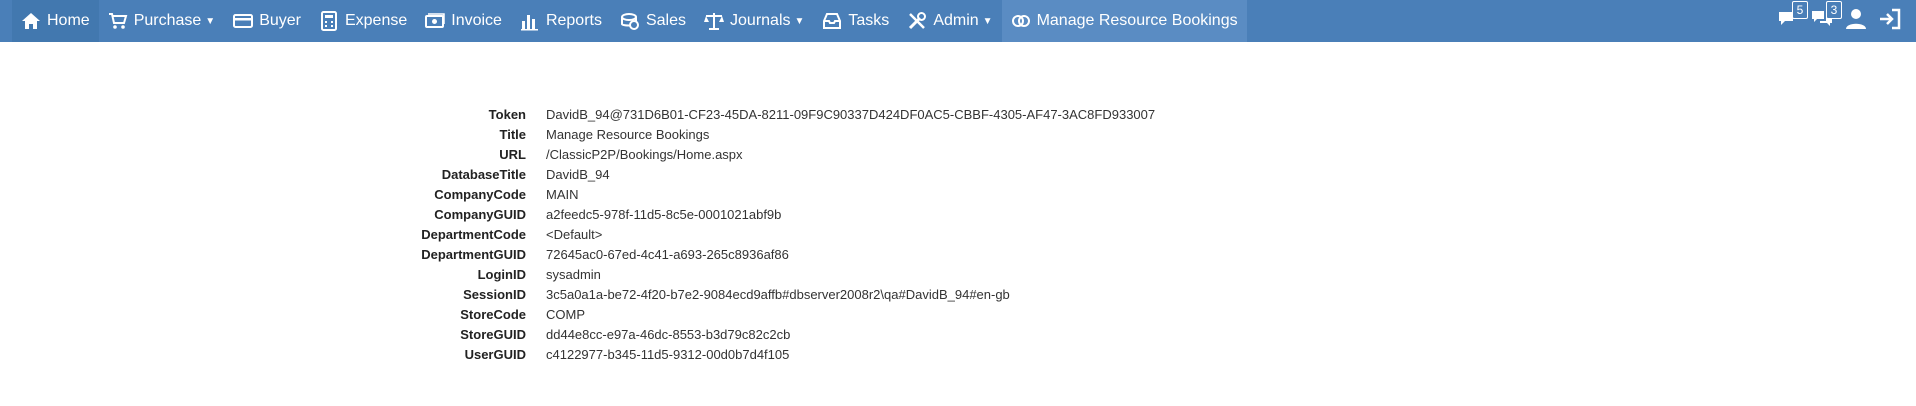 Image resolution: width=1916 pixels, height=406 pixels. What do you see at coordinates (664, 214) in the screenshot?
I see `row-value: a2feedc5-978f-11d5-8c5e-0001021abf9b` at bounding box center [664, 214].